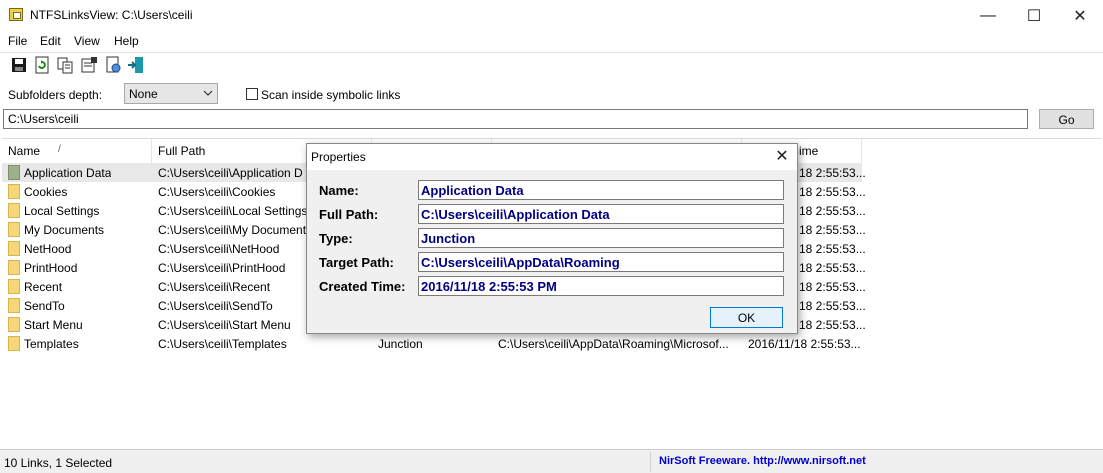  Describe the element at coordinates (219, 249) in the screenshot. I see `cell-path: C:\Users\ceili\NetHood` at that location.